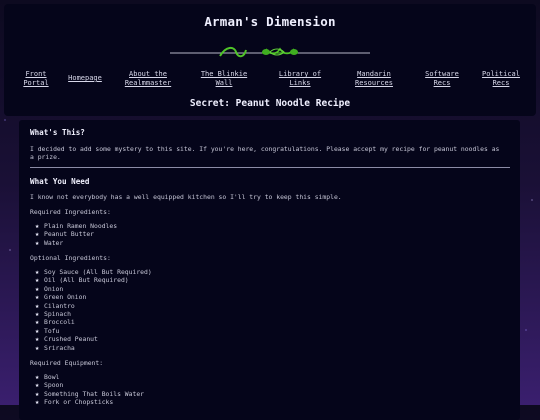 The height and width of the screenshot is (420, 540). Describe the element at coordinates (49, 242) in the screenshot. I see `list-item: ★ Water` at that location.